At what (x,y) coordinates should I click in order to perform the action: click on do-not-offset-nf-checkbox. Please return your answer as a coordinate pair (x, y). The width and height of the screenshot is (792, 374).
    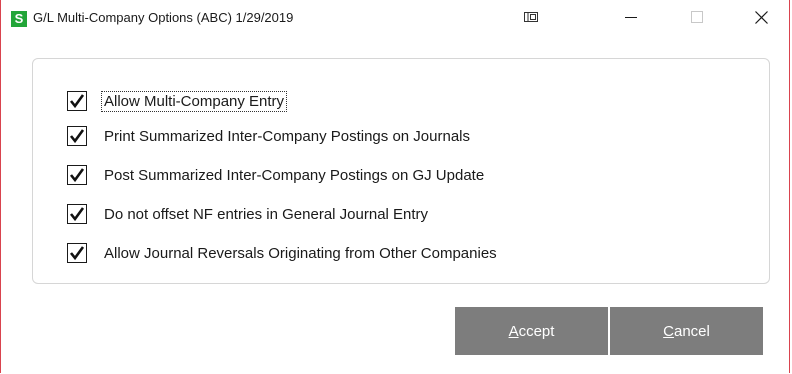
    Looking at the image, I should click on (77, 214).